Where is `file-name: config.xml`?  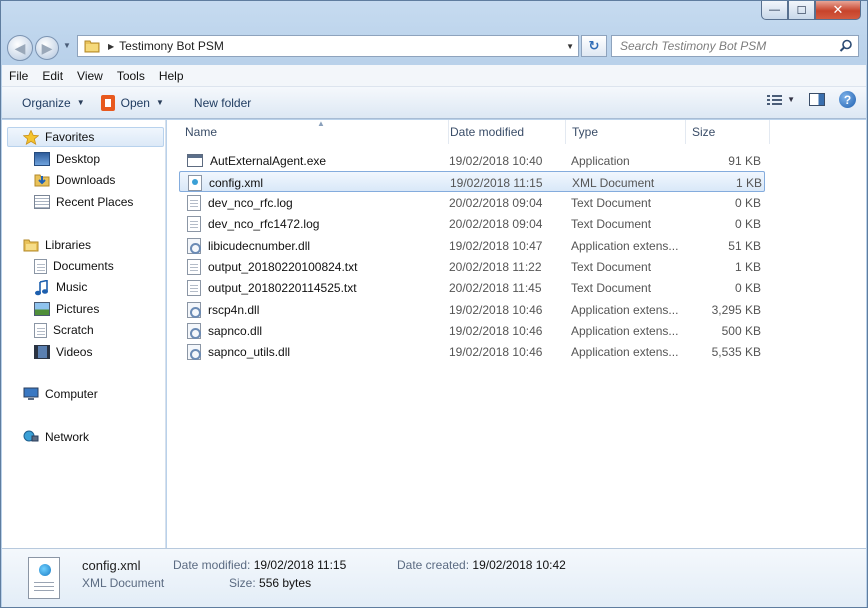 file-name: config.xml is located at coordinates (236, 182).